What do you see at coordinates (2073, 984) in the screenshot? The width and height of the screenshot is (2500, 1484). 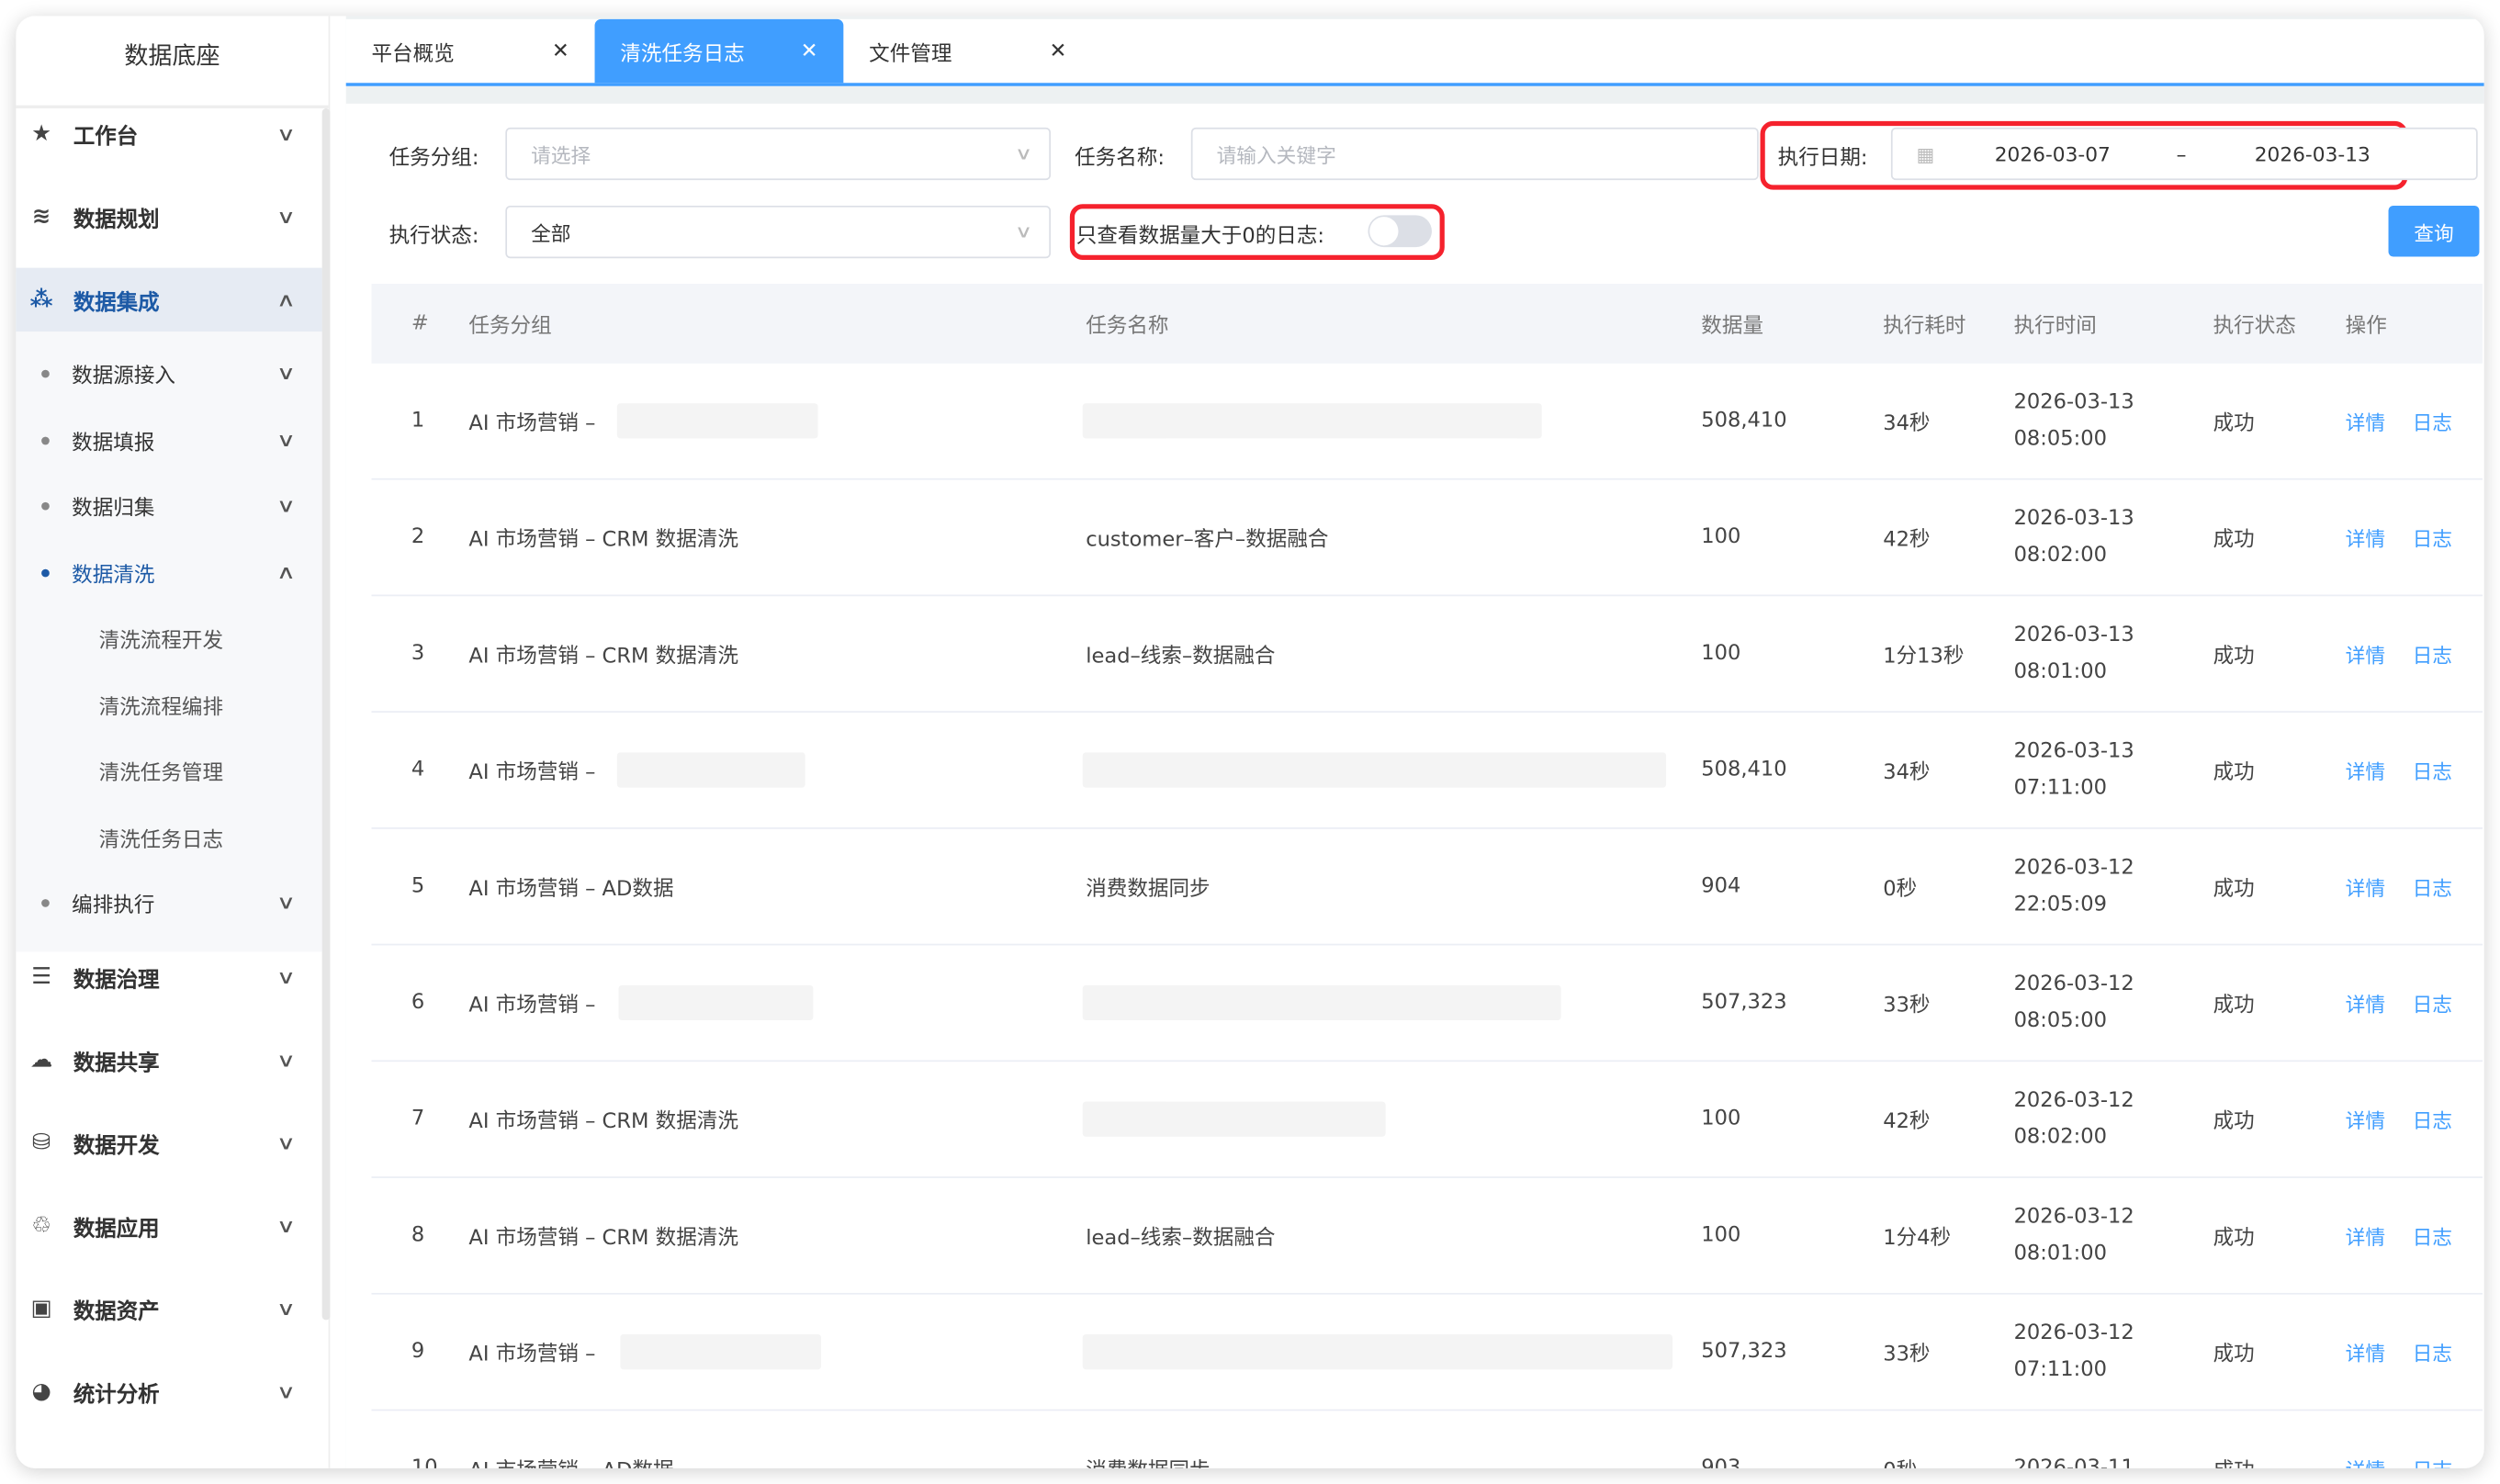 I see `exec-date: 2026-03-12` at bounding box center [2073, 984].